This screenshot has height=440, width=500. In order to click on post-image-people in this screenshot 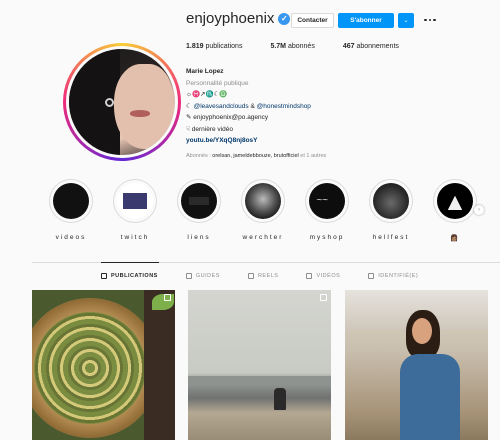, I will do `click(280, 399)`.